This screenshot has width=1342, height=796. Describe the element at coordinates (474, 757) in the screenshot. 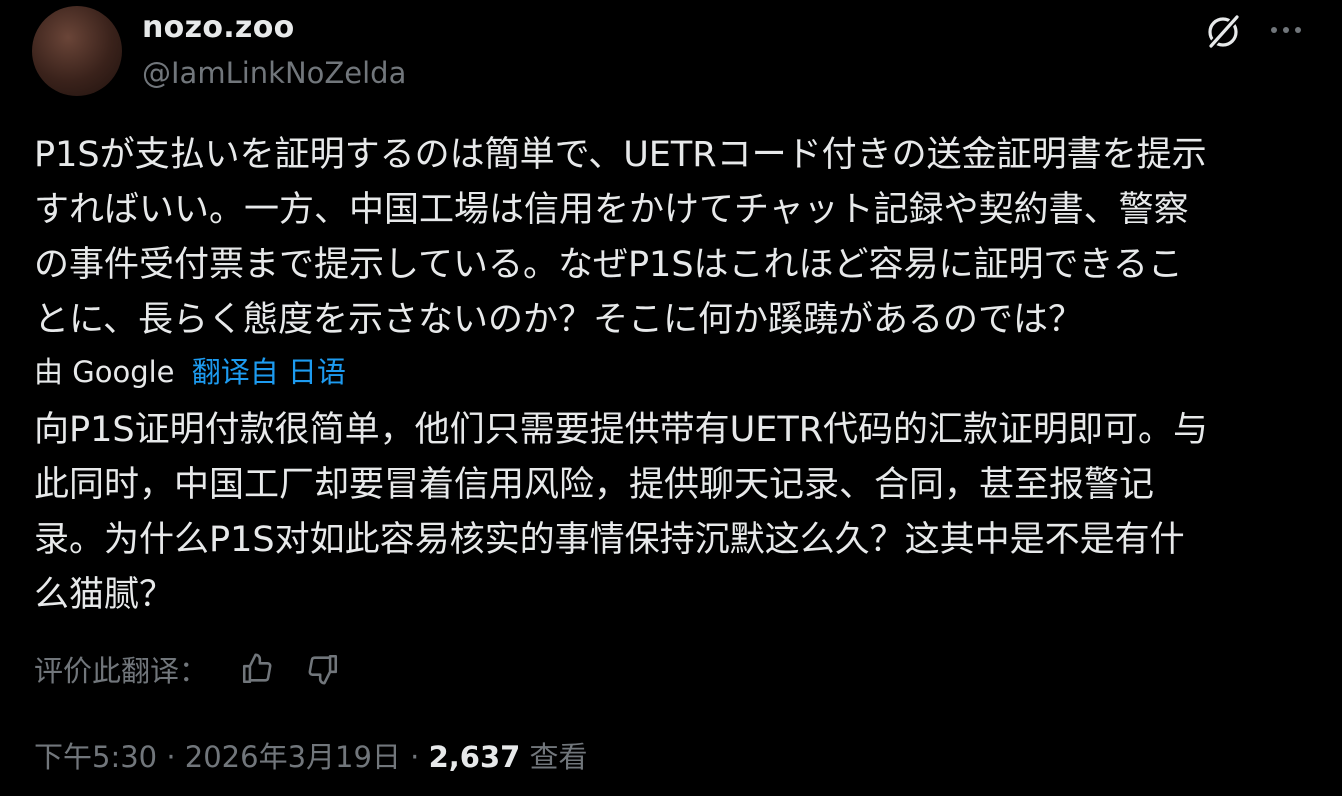

I see `views-count: 2,637` at that location.